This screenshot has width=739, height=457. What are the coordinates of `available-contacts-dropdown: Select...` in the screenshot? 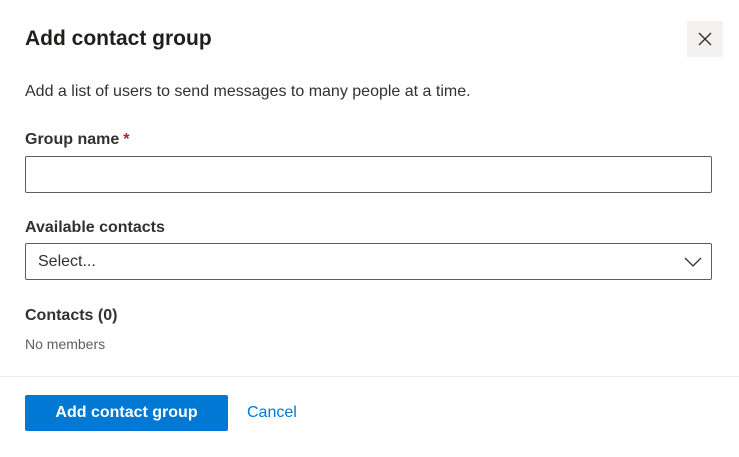 It's located at (368, 261).